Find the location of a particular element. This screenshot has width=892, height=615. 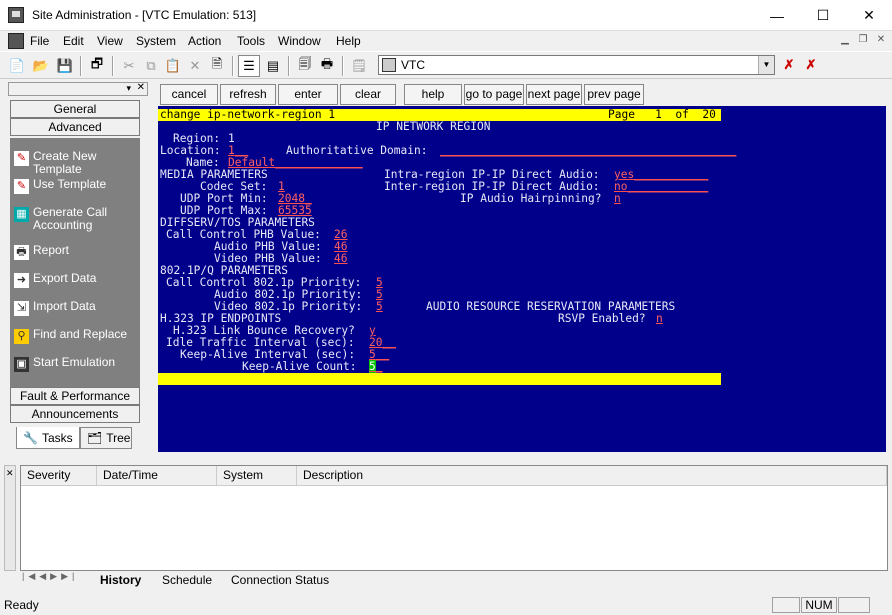

help-button: help is located at coordinates (433, 94).